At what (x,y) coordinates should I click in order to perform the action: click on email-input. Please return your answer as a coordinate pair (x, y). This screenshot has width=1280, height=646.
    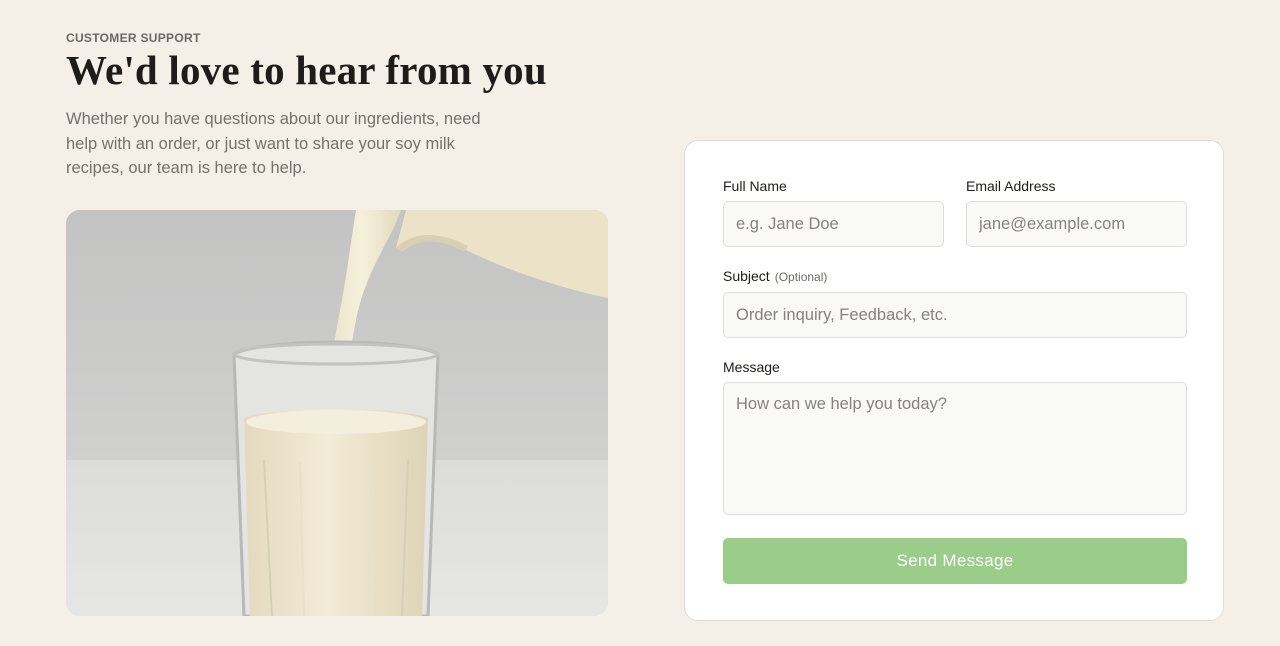
    Looking at the image, I should click on (1076, 224).